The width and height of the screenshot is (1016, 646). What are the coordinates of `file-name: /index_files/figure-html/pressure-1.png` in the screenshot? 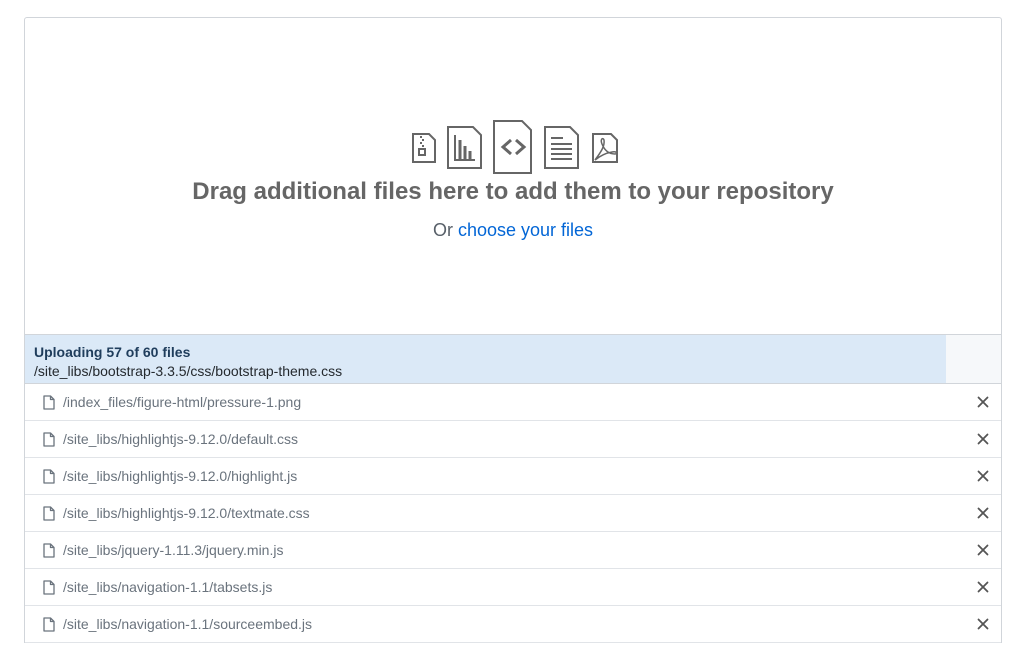 It's located at (182, 402).